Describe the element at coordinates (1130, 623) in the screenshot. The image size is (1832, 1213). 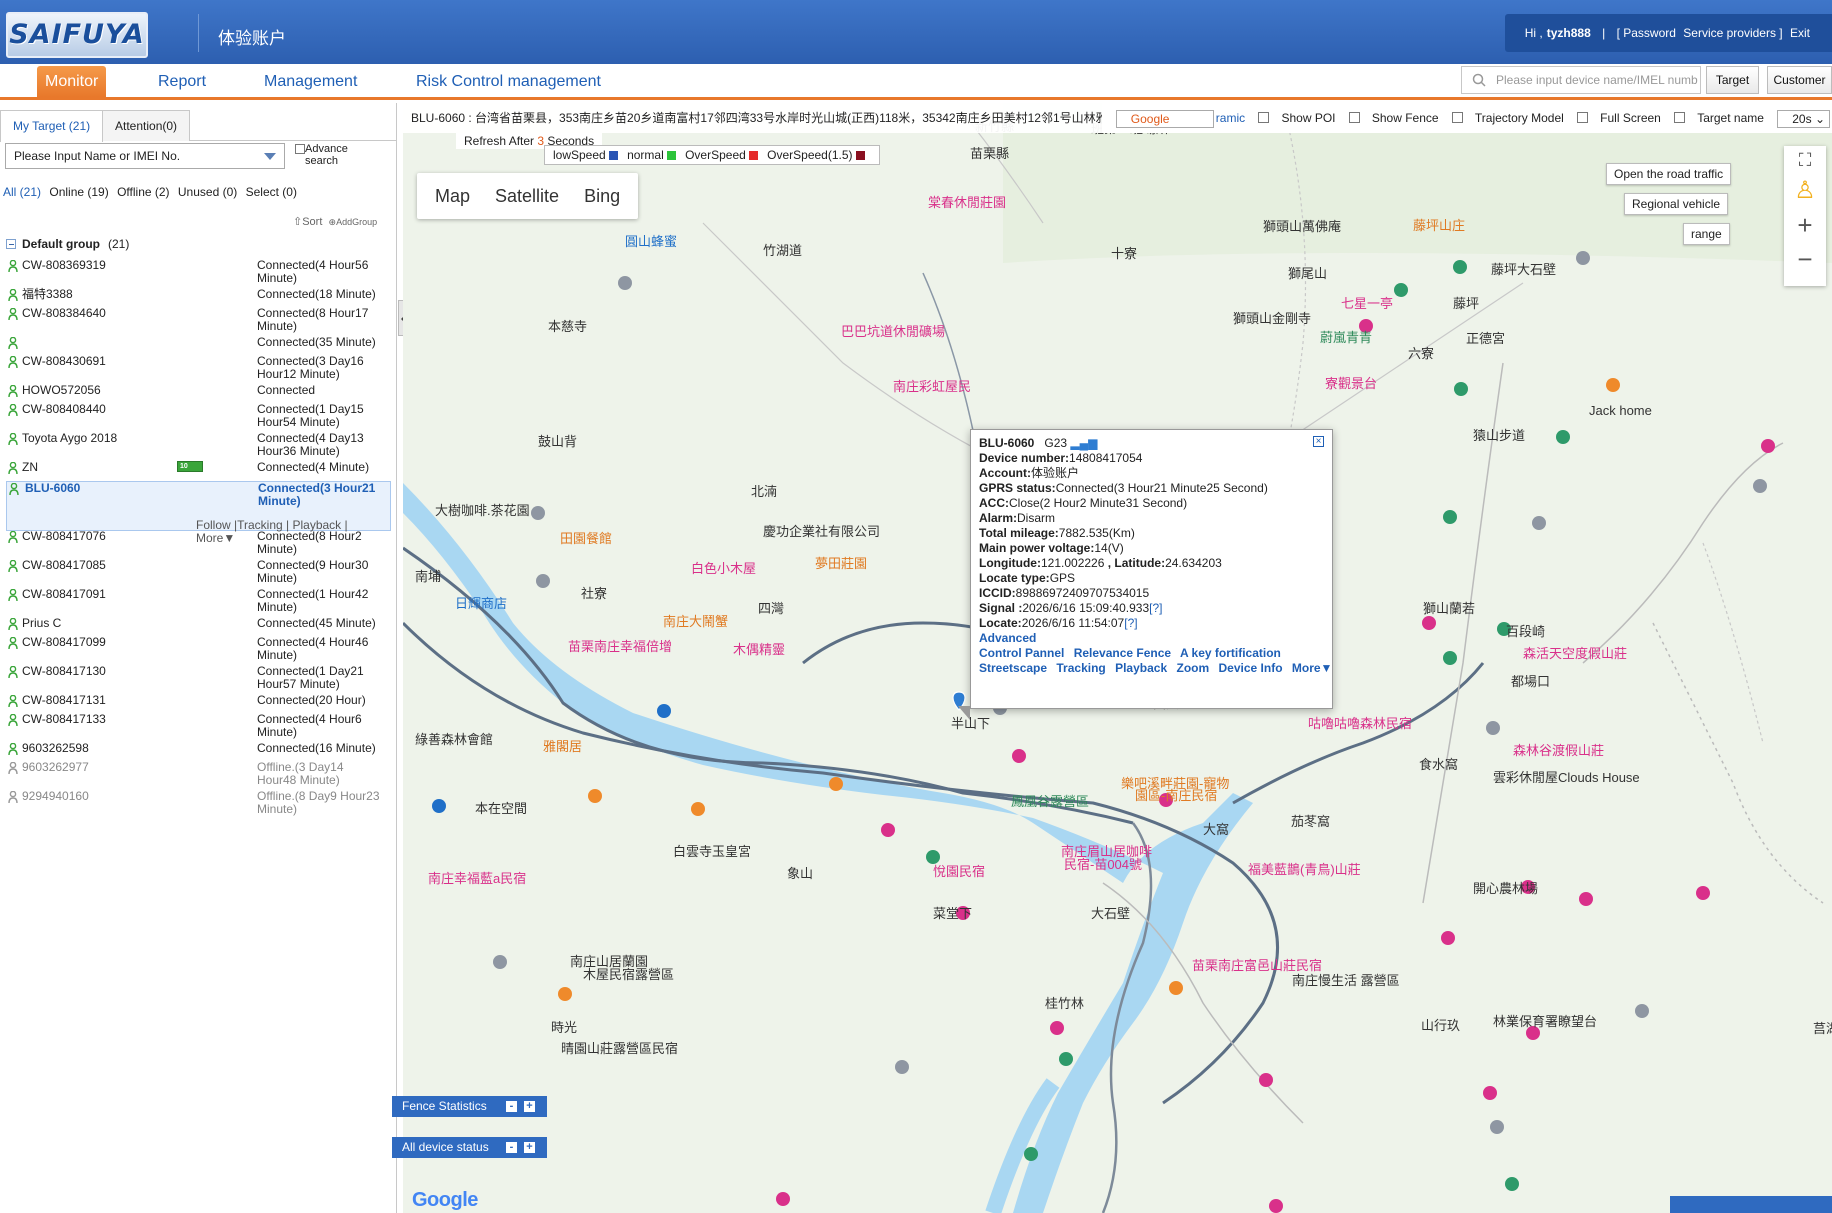
I see `locate-help-link: [?]` at that location.